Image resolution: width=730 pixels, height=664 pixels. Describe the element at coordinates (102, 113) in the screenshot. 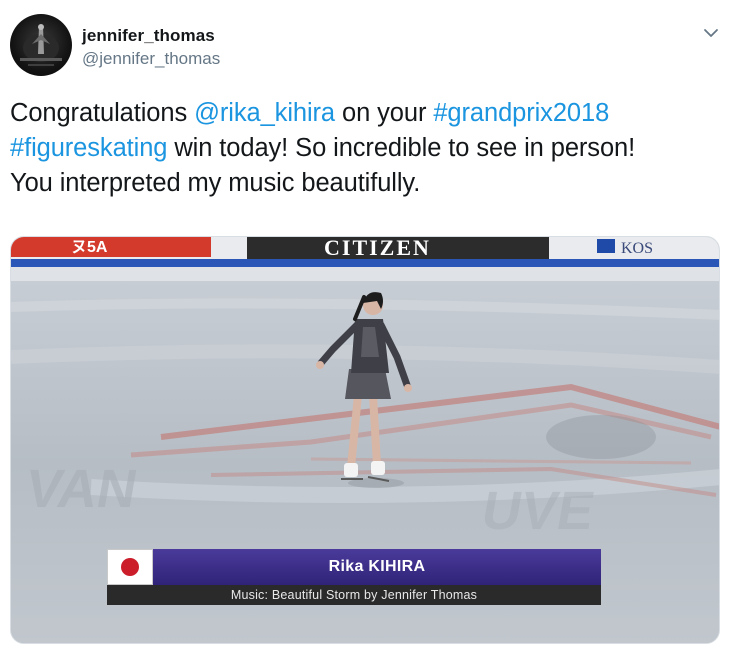

I see `tweet-text-segment: Congratulations` at that location.